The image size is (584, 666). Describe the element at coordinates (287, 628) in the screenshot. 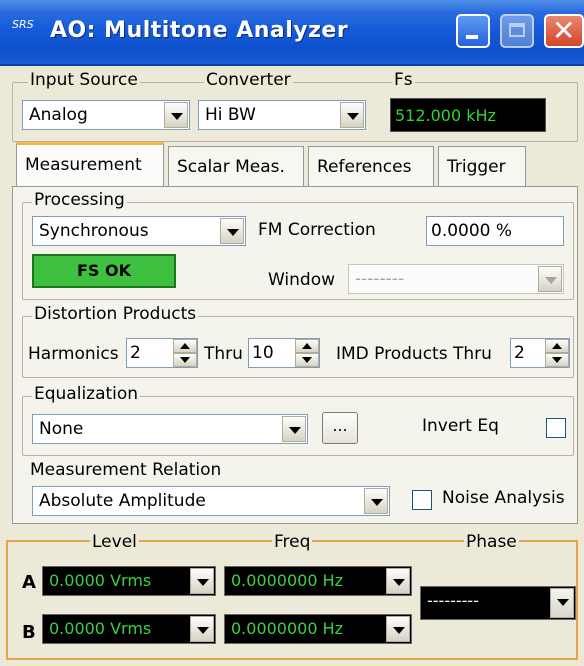

I see `freq-b-value: 0.0000000 Hz` at that location.